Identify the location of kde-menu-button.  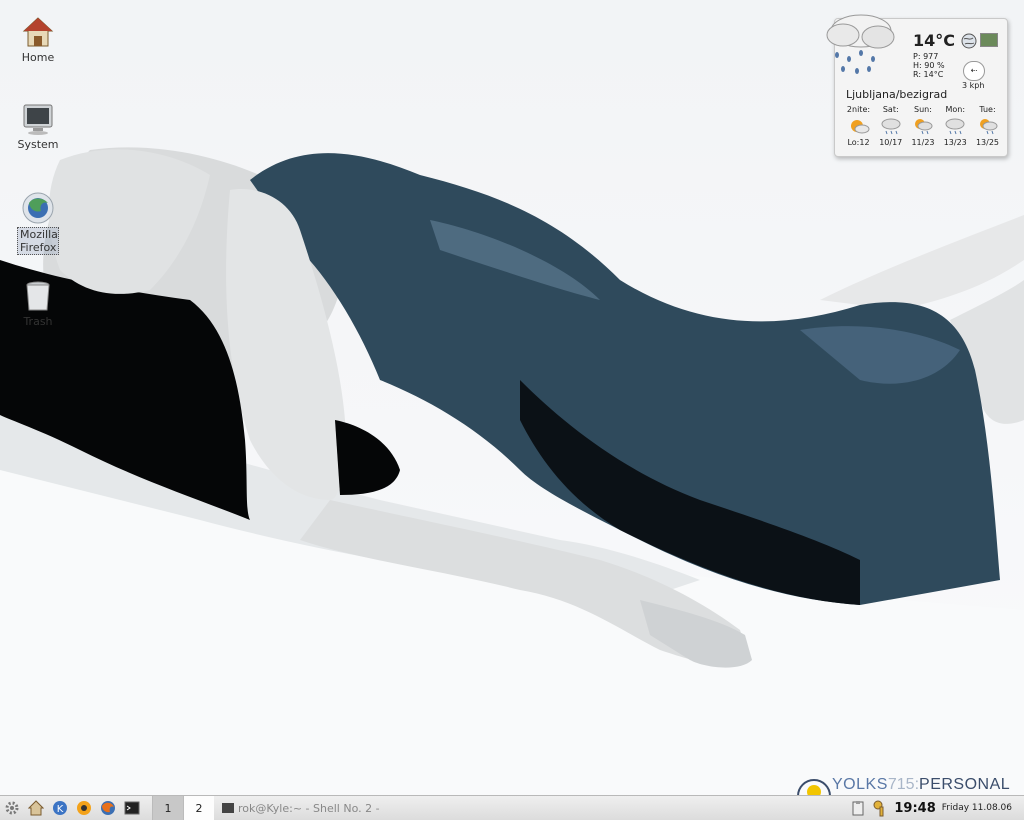
(12, 808).